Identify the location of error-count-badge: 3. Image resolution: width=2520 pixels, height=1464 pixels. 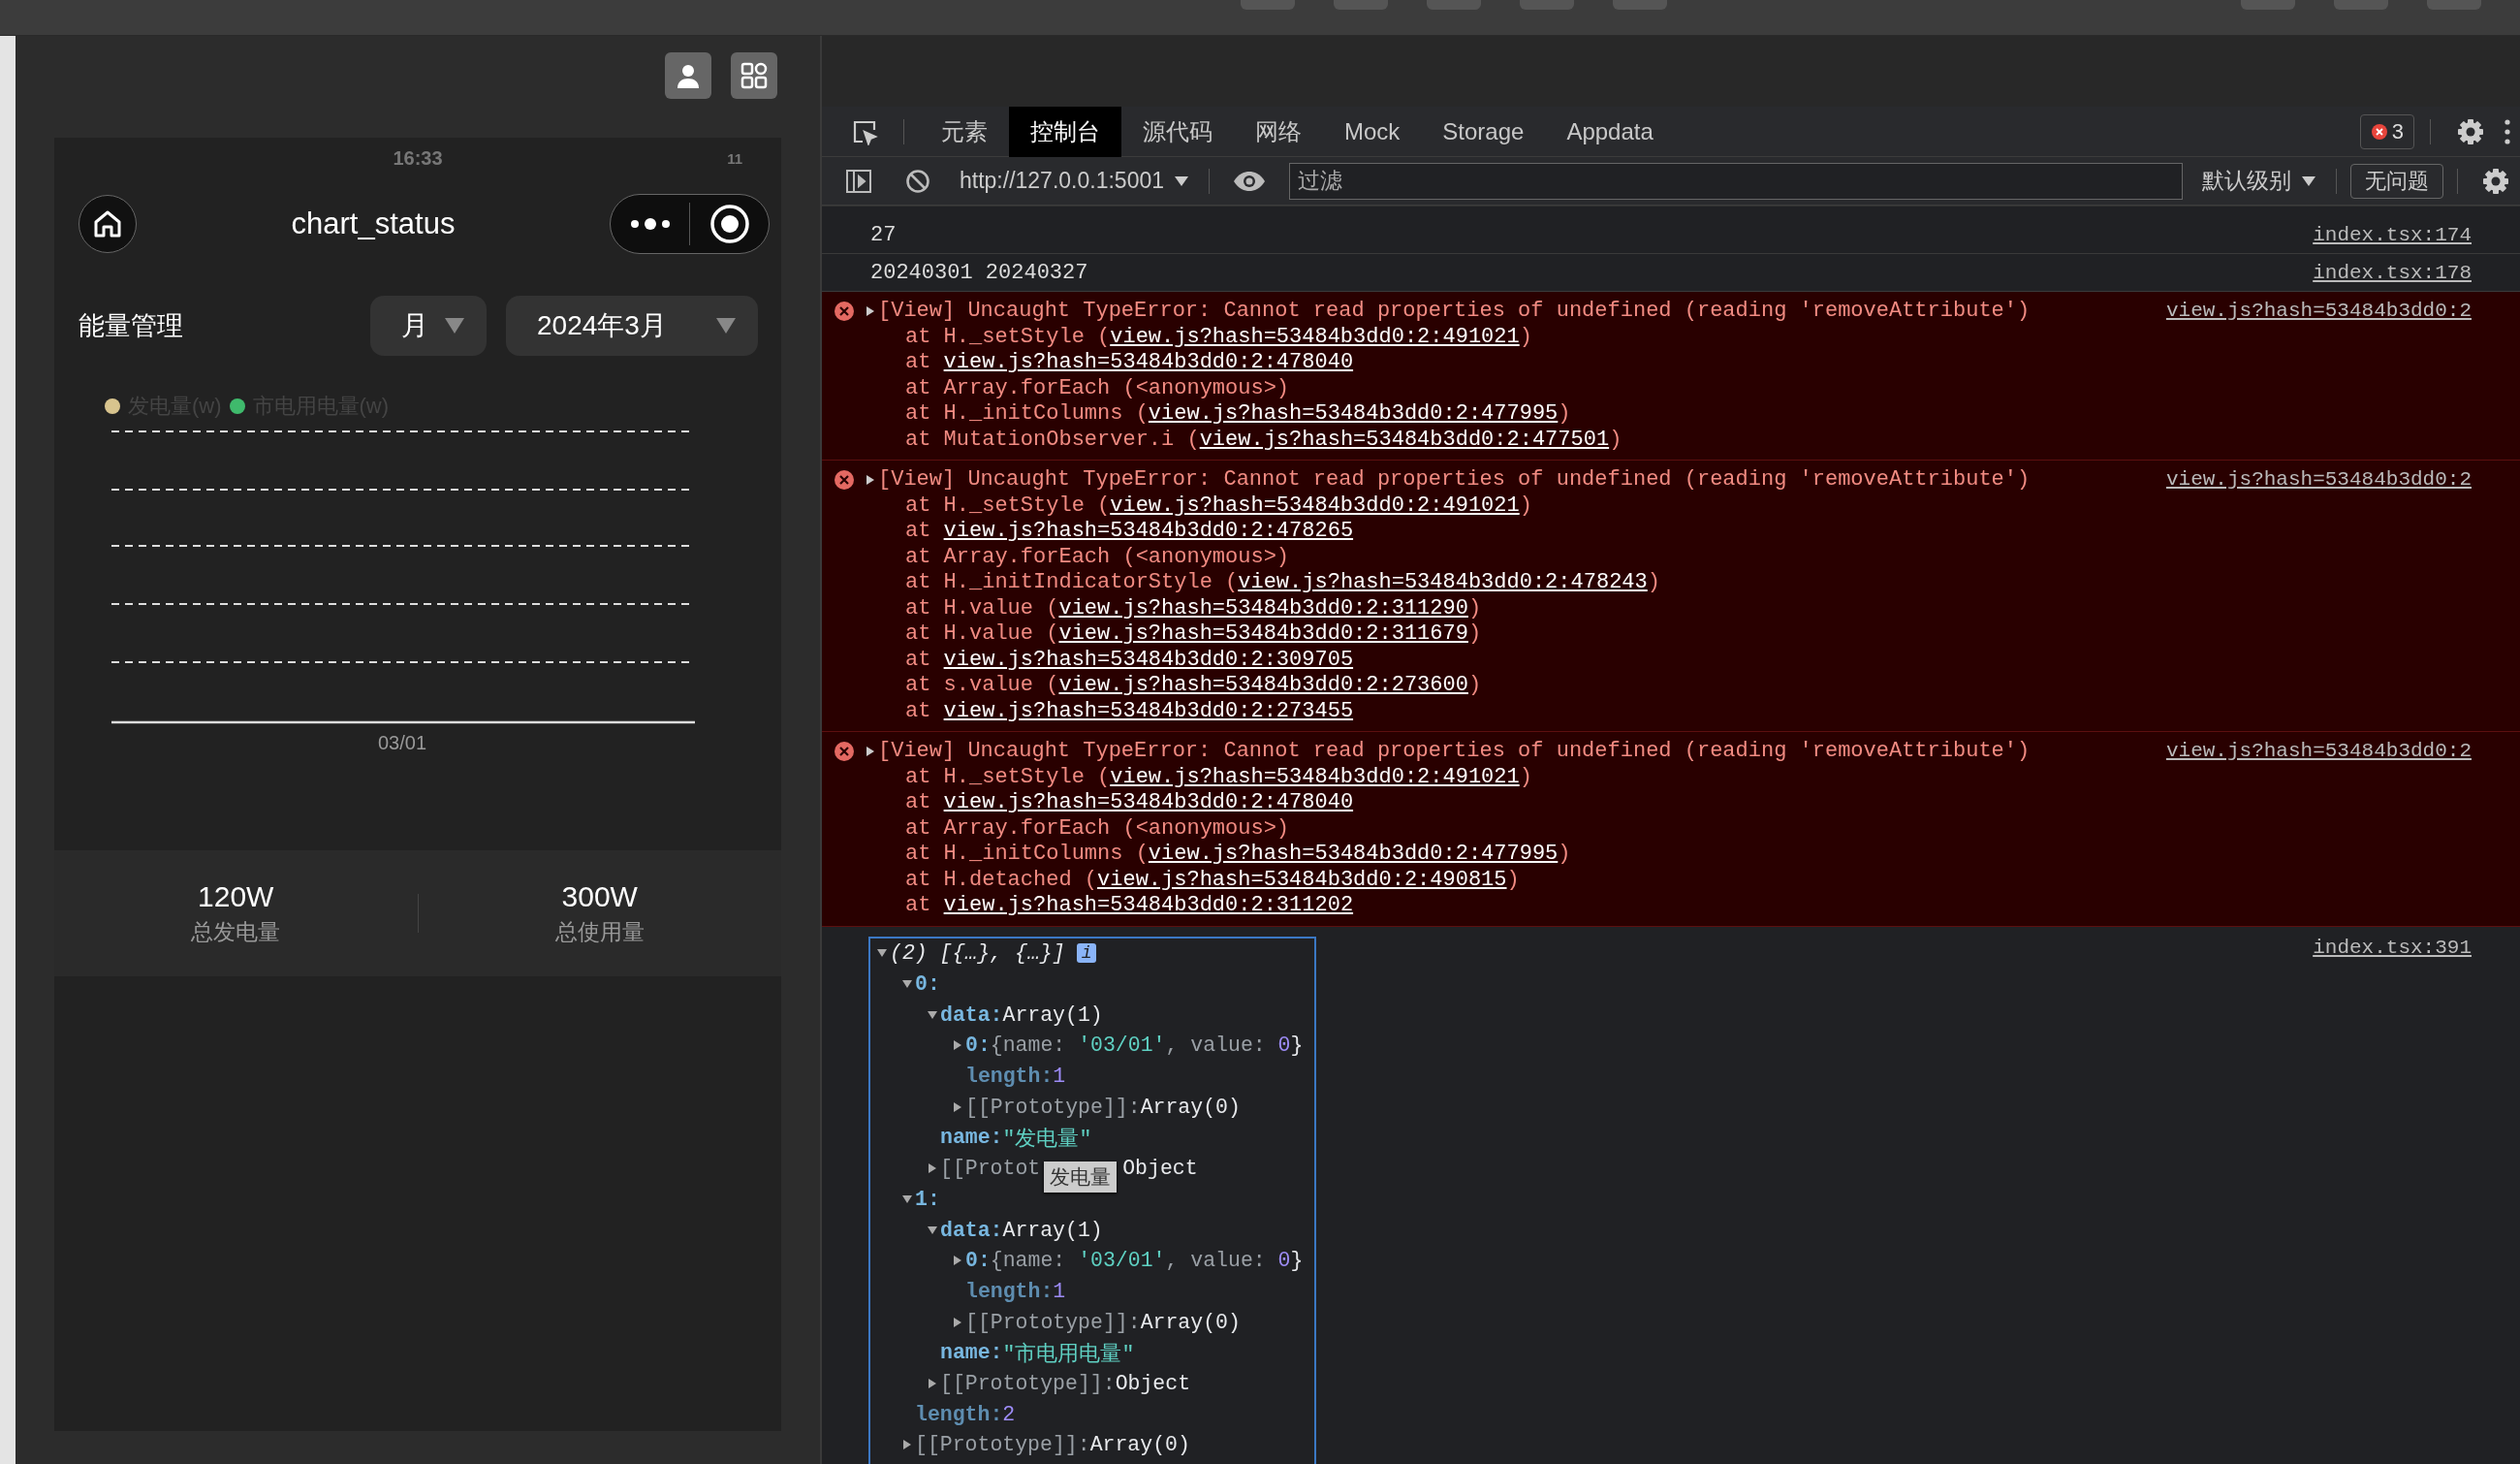
(2387, 131).